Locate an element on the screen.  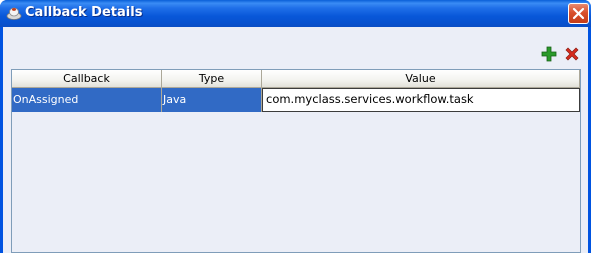
dialog-title: Callback Details is located at coordinates (84, 12).